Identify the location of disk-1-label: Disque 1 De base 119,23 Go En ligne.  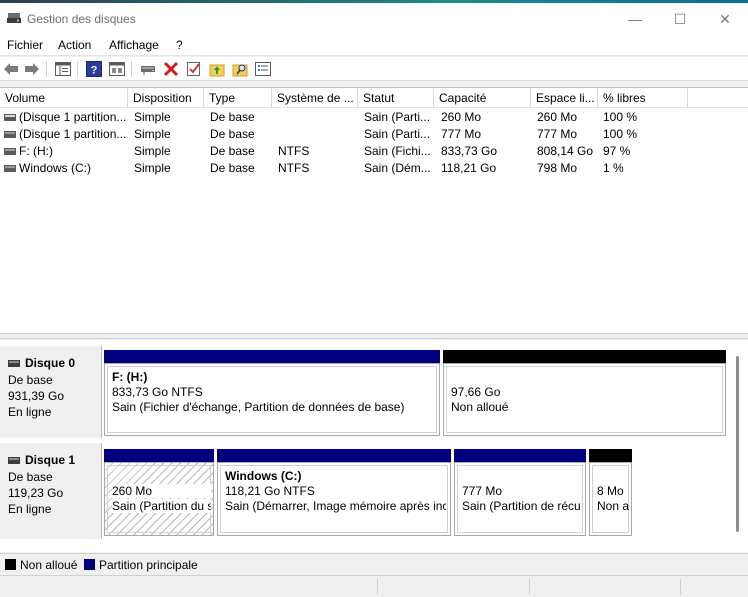
(51, 491).